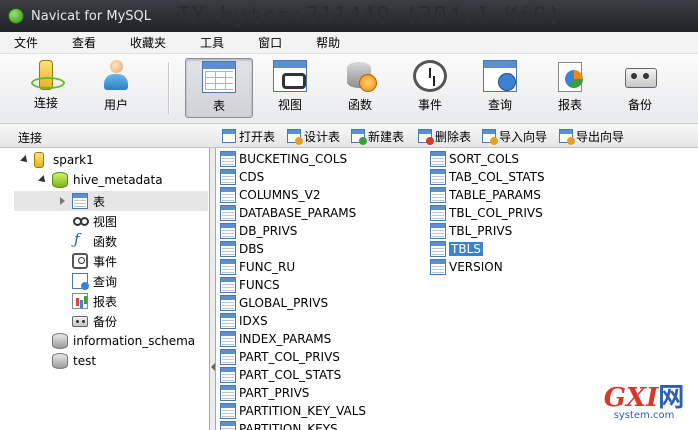  Describe the element at coordinates (16, 16) in the screenshot. I see `navicat-logo-icon` at that location.